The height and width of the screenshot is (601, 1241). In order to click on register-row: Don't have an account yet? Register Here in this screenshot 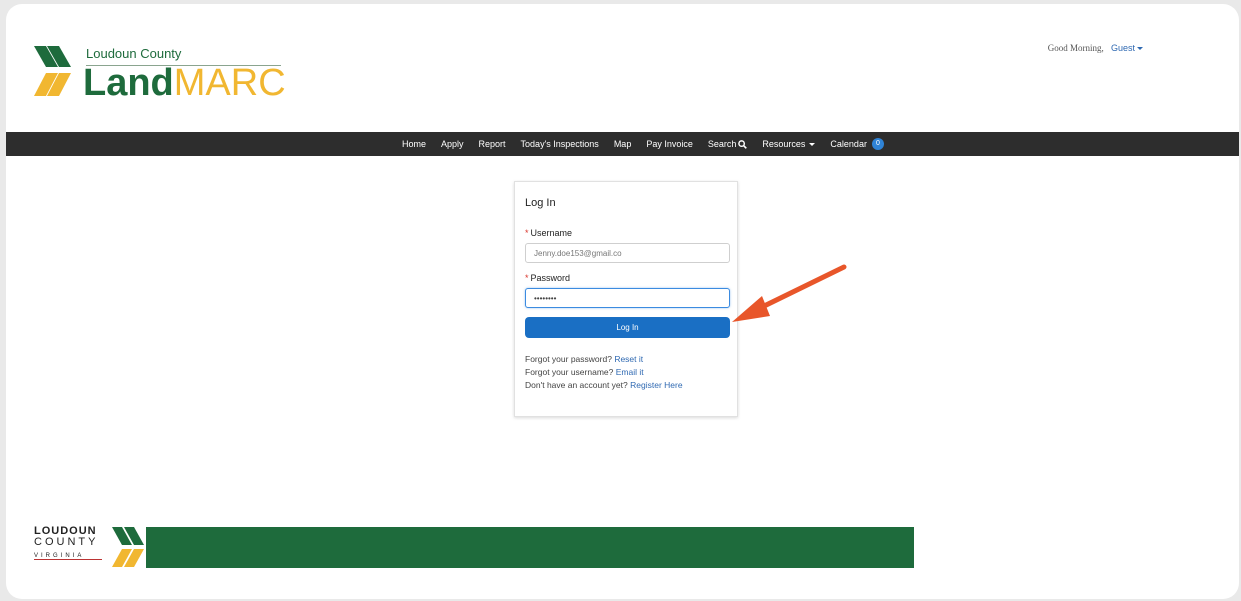, I will do `click(604, 385)`.